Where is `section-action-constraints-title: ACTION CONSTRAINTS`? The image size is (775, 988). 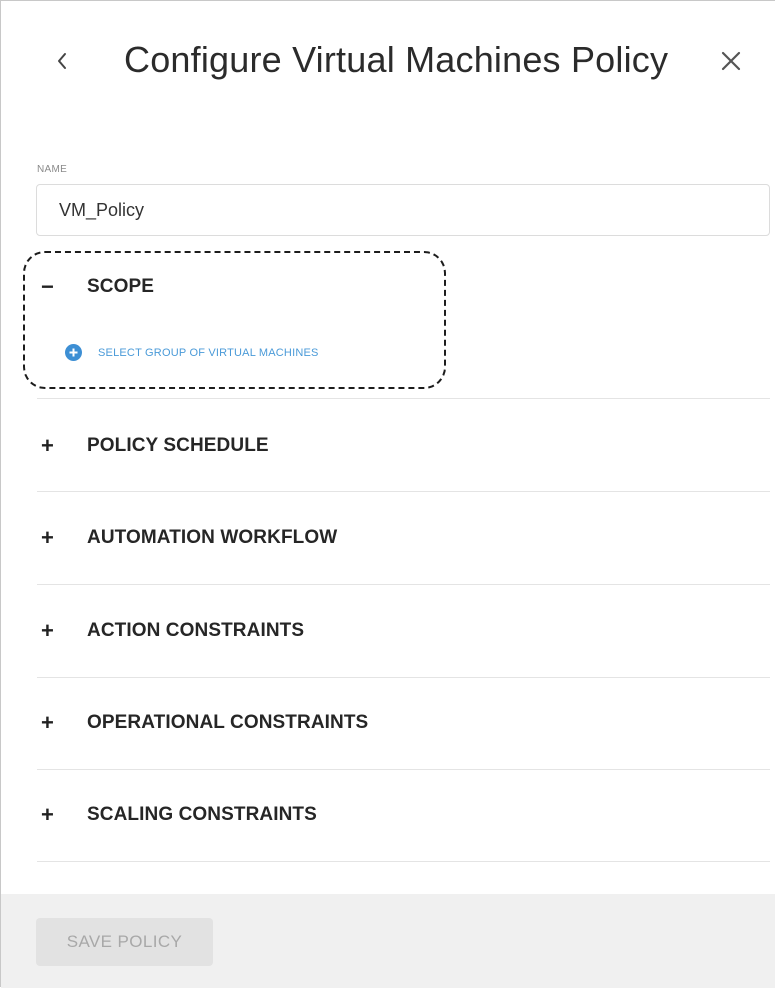
section-action-constraints-title: ACTION CONSTRAINTS is located at coordinates (196, 630).